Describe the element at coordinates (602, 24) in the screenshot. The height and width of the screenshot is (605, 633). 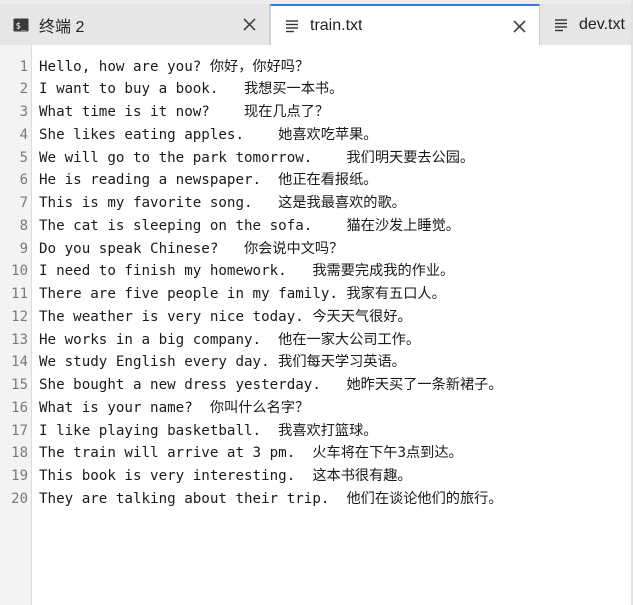
I see `tab-label: dev.txt` at that location.